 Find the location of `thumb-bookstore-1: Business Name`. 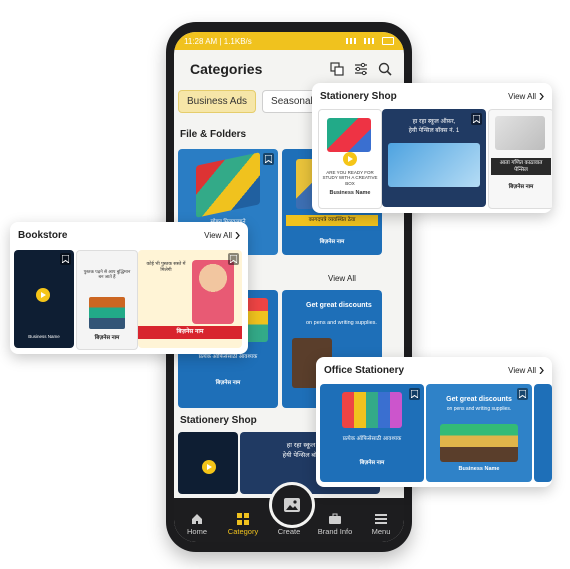

thumb-bookstore-1: Business Name is located at coordinates (44, 299).